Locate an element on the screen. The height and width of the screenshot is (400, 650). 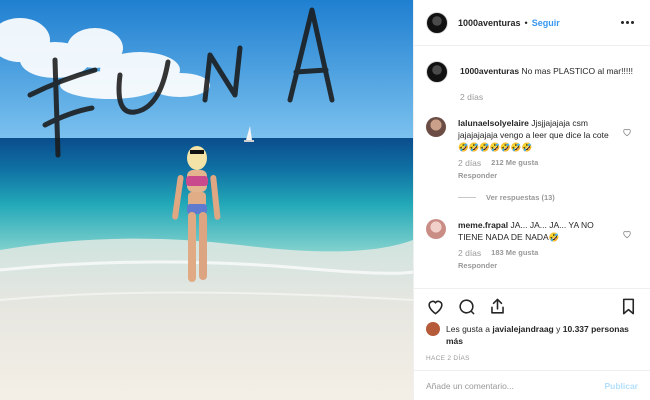
likes-connector: y is located at coordinates (558, 329).